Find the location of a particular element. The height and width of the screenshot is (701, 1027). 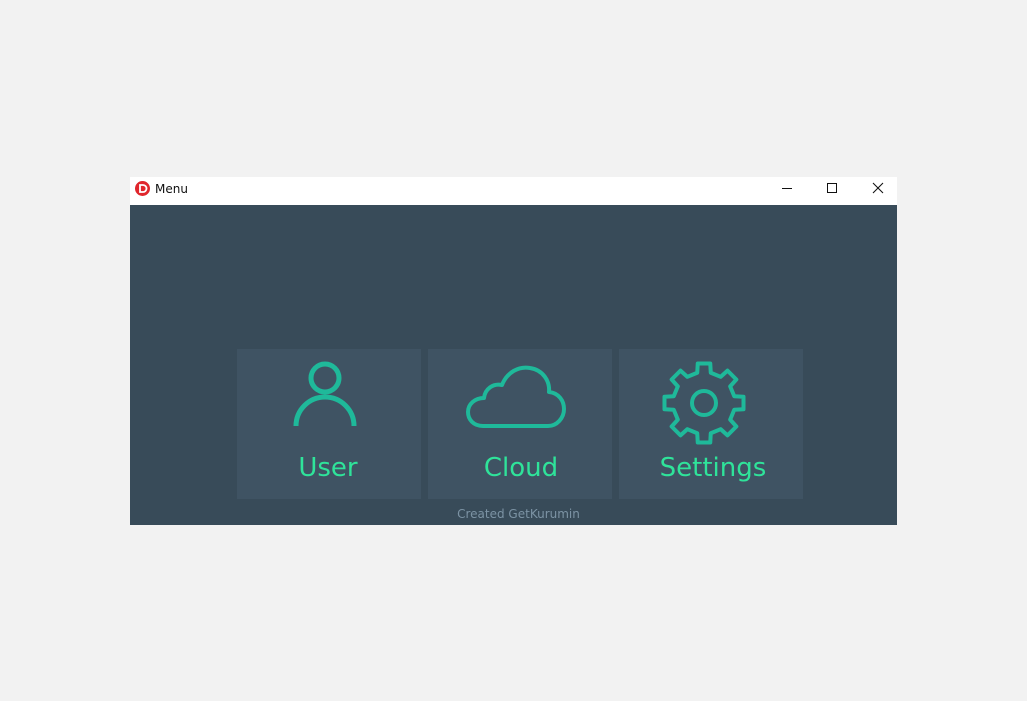

user-tile: User is located at coordinates (329, 424).